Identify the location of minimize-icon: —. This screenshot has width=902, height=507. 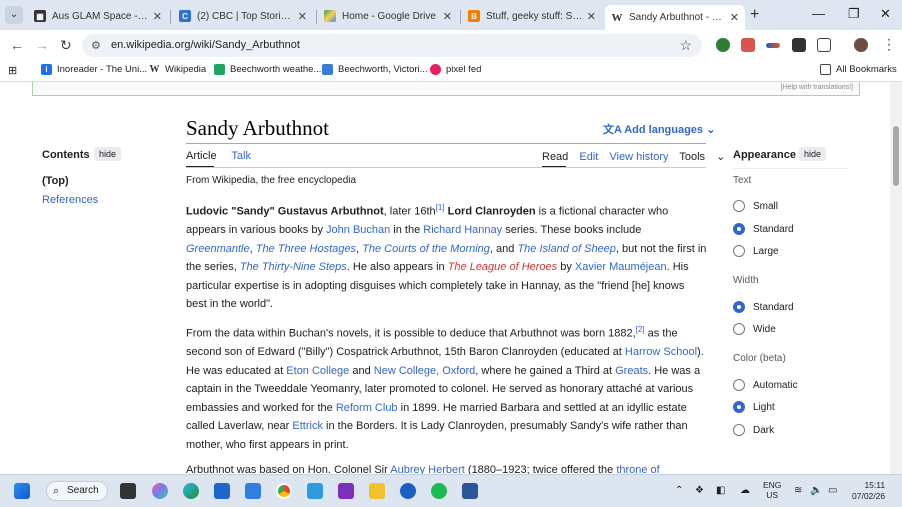
(818, 13).